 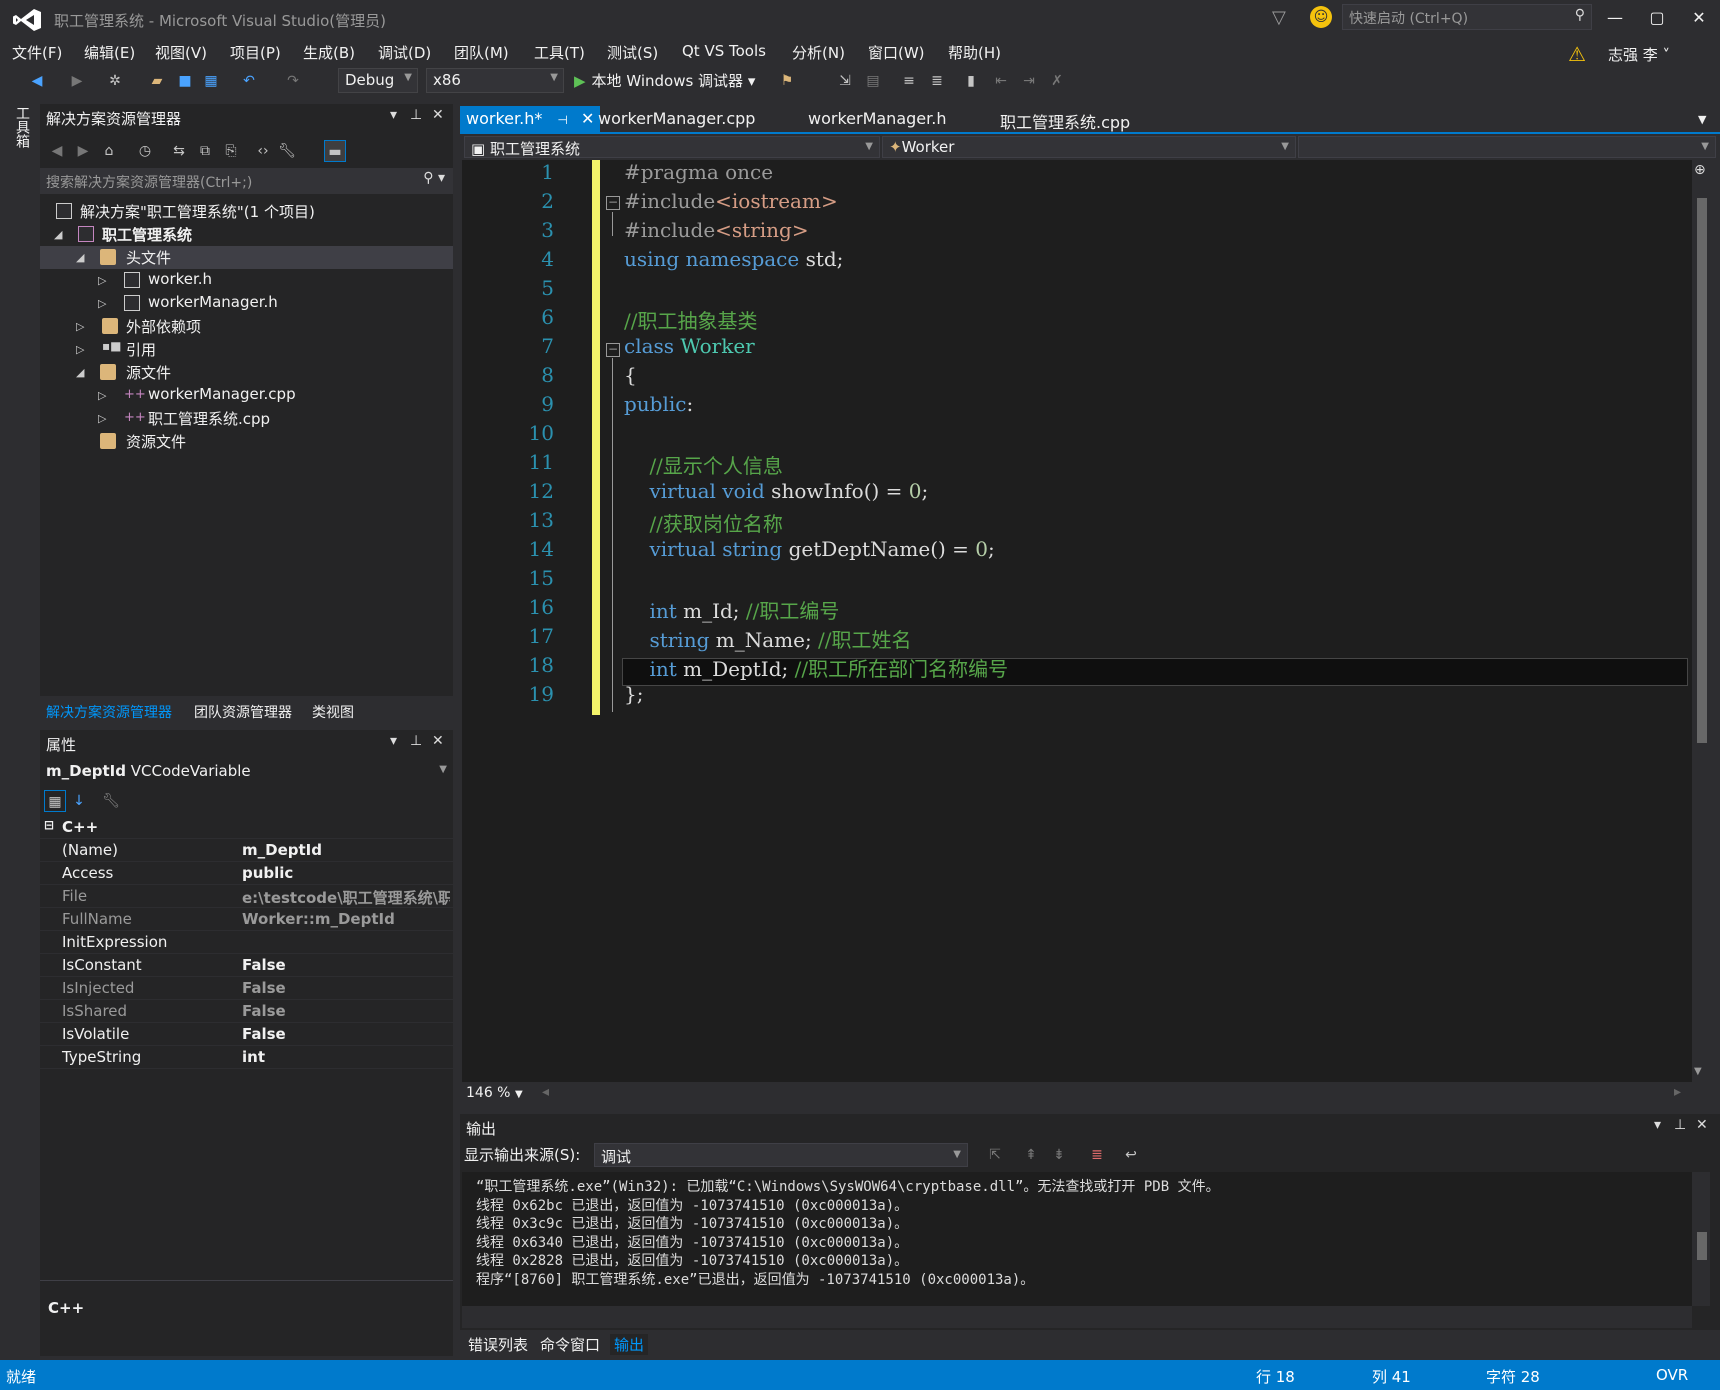 I want to click on property-row: IsInjected False, so click(x=246, y=988).